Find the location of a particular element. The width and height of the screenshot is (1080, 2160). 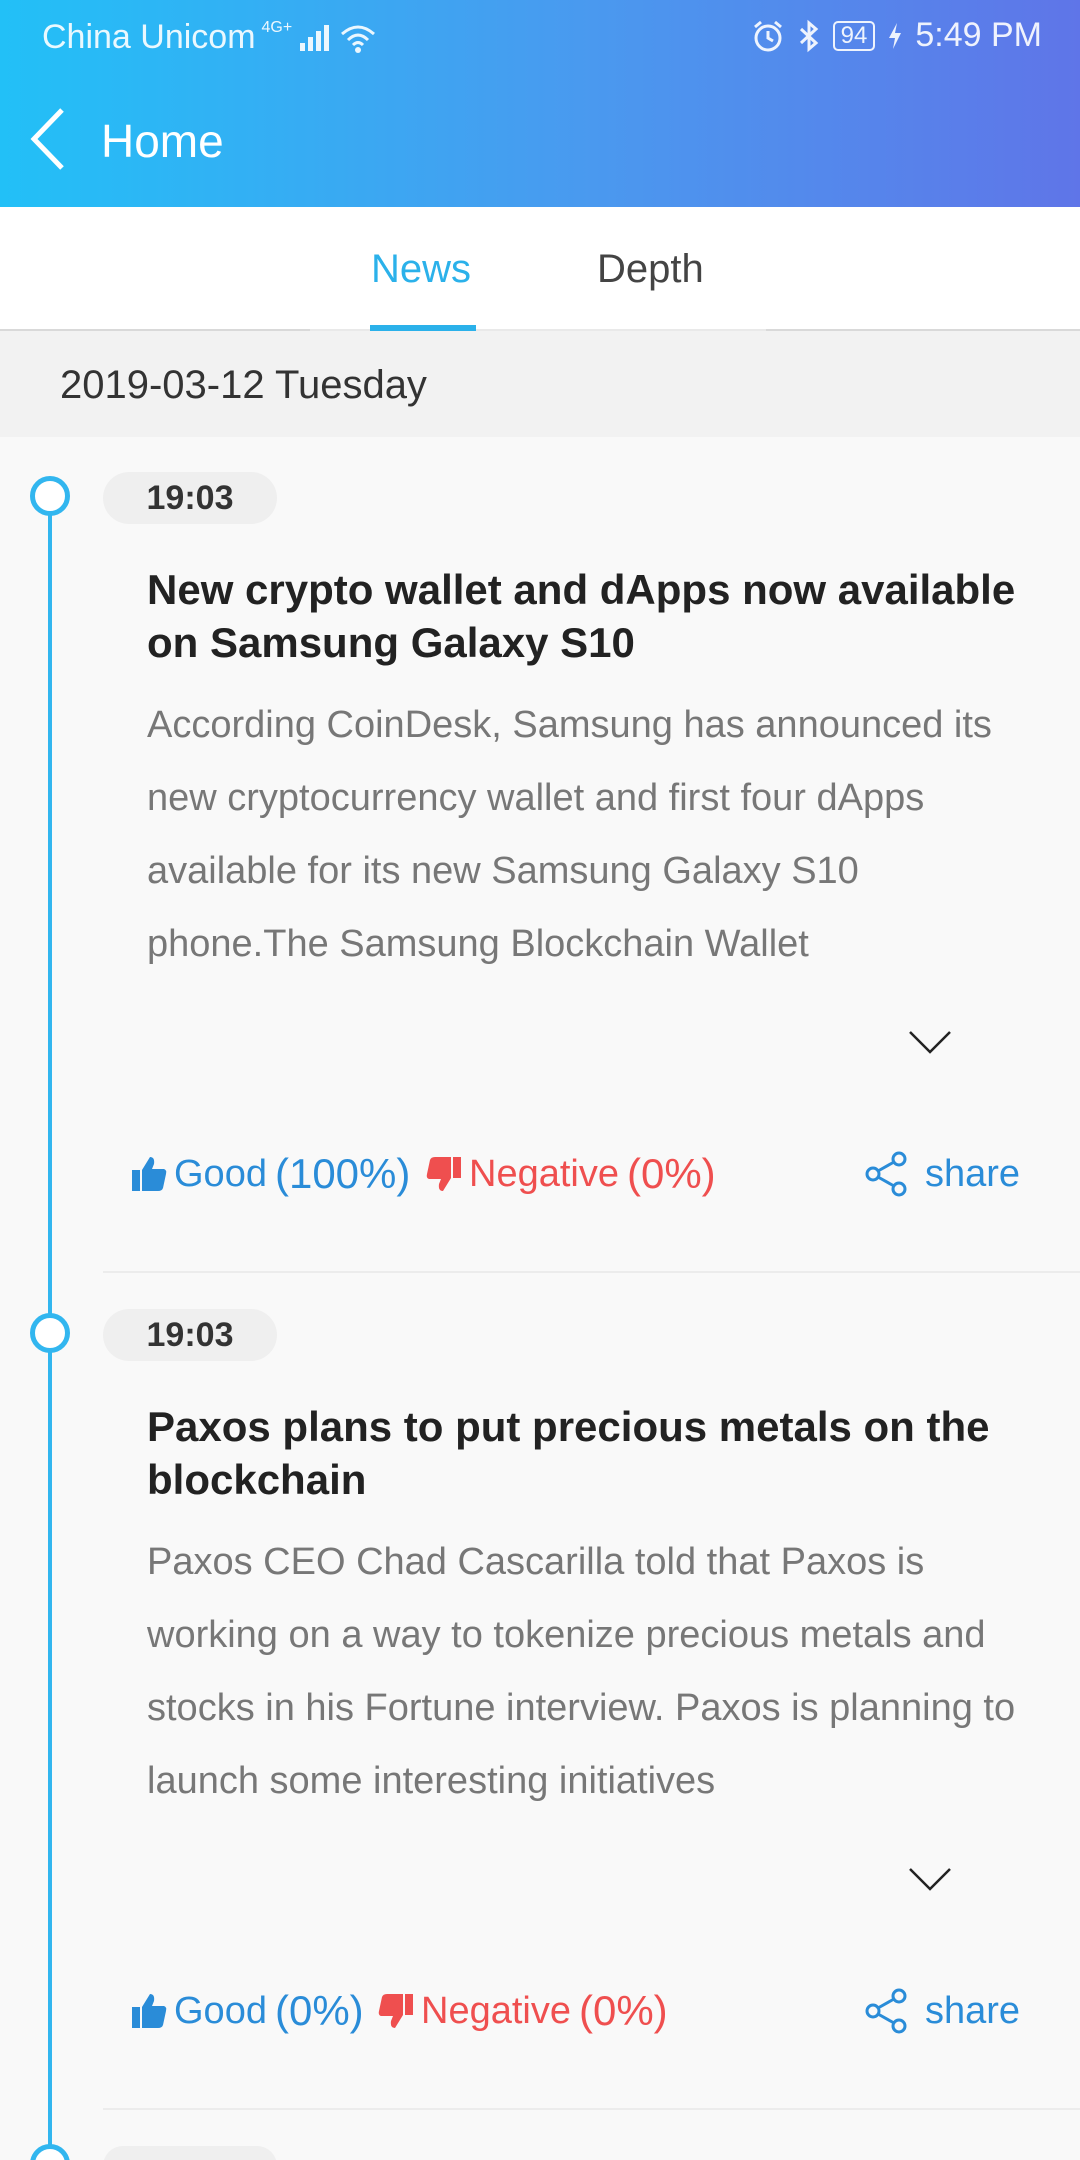

article-actions: Good (0%) Negative (0%) share is located at coordinates (580, 2011).